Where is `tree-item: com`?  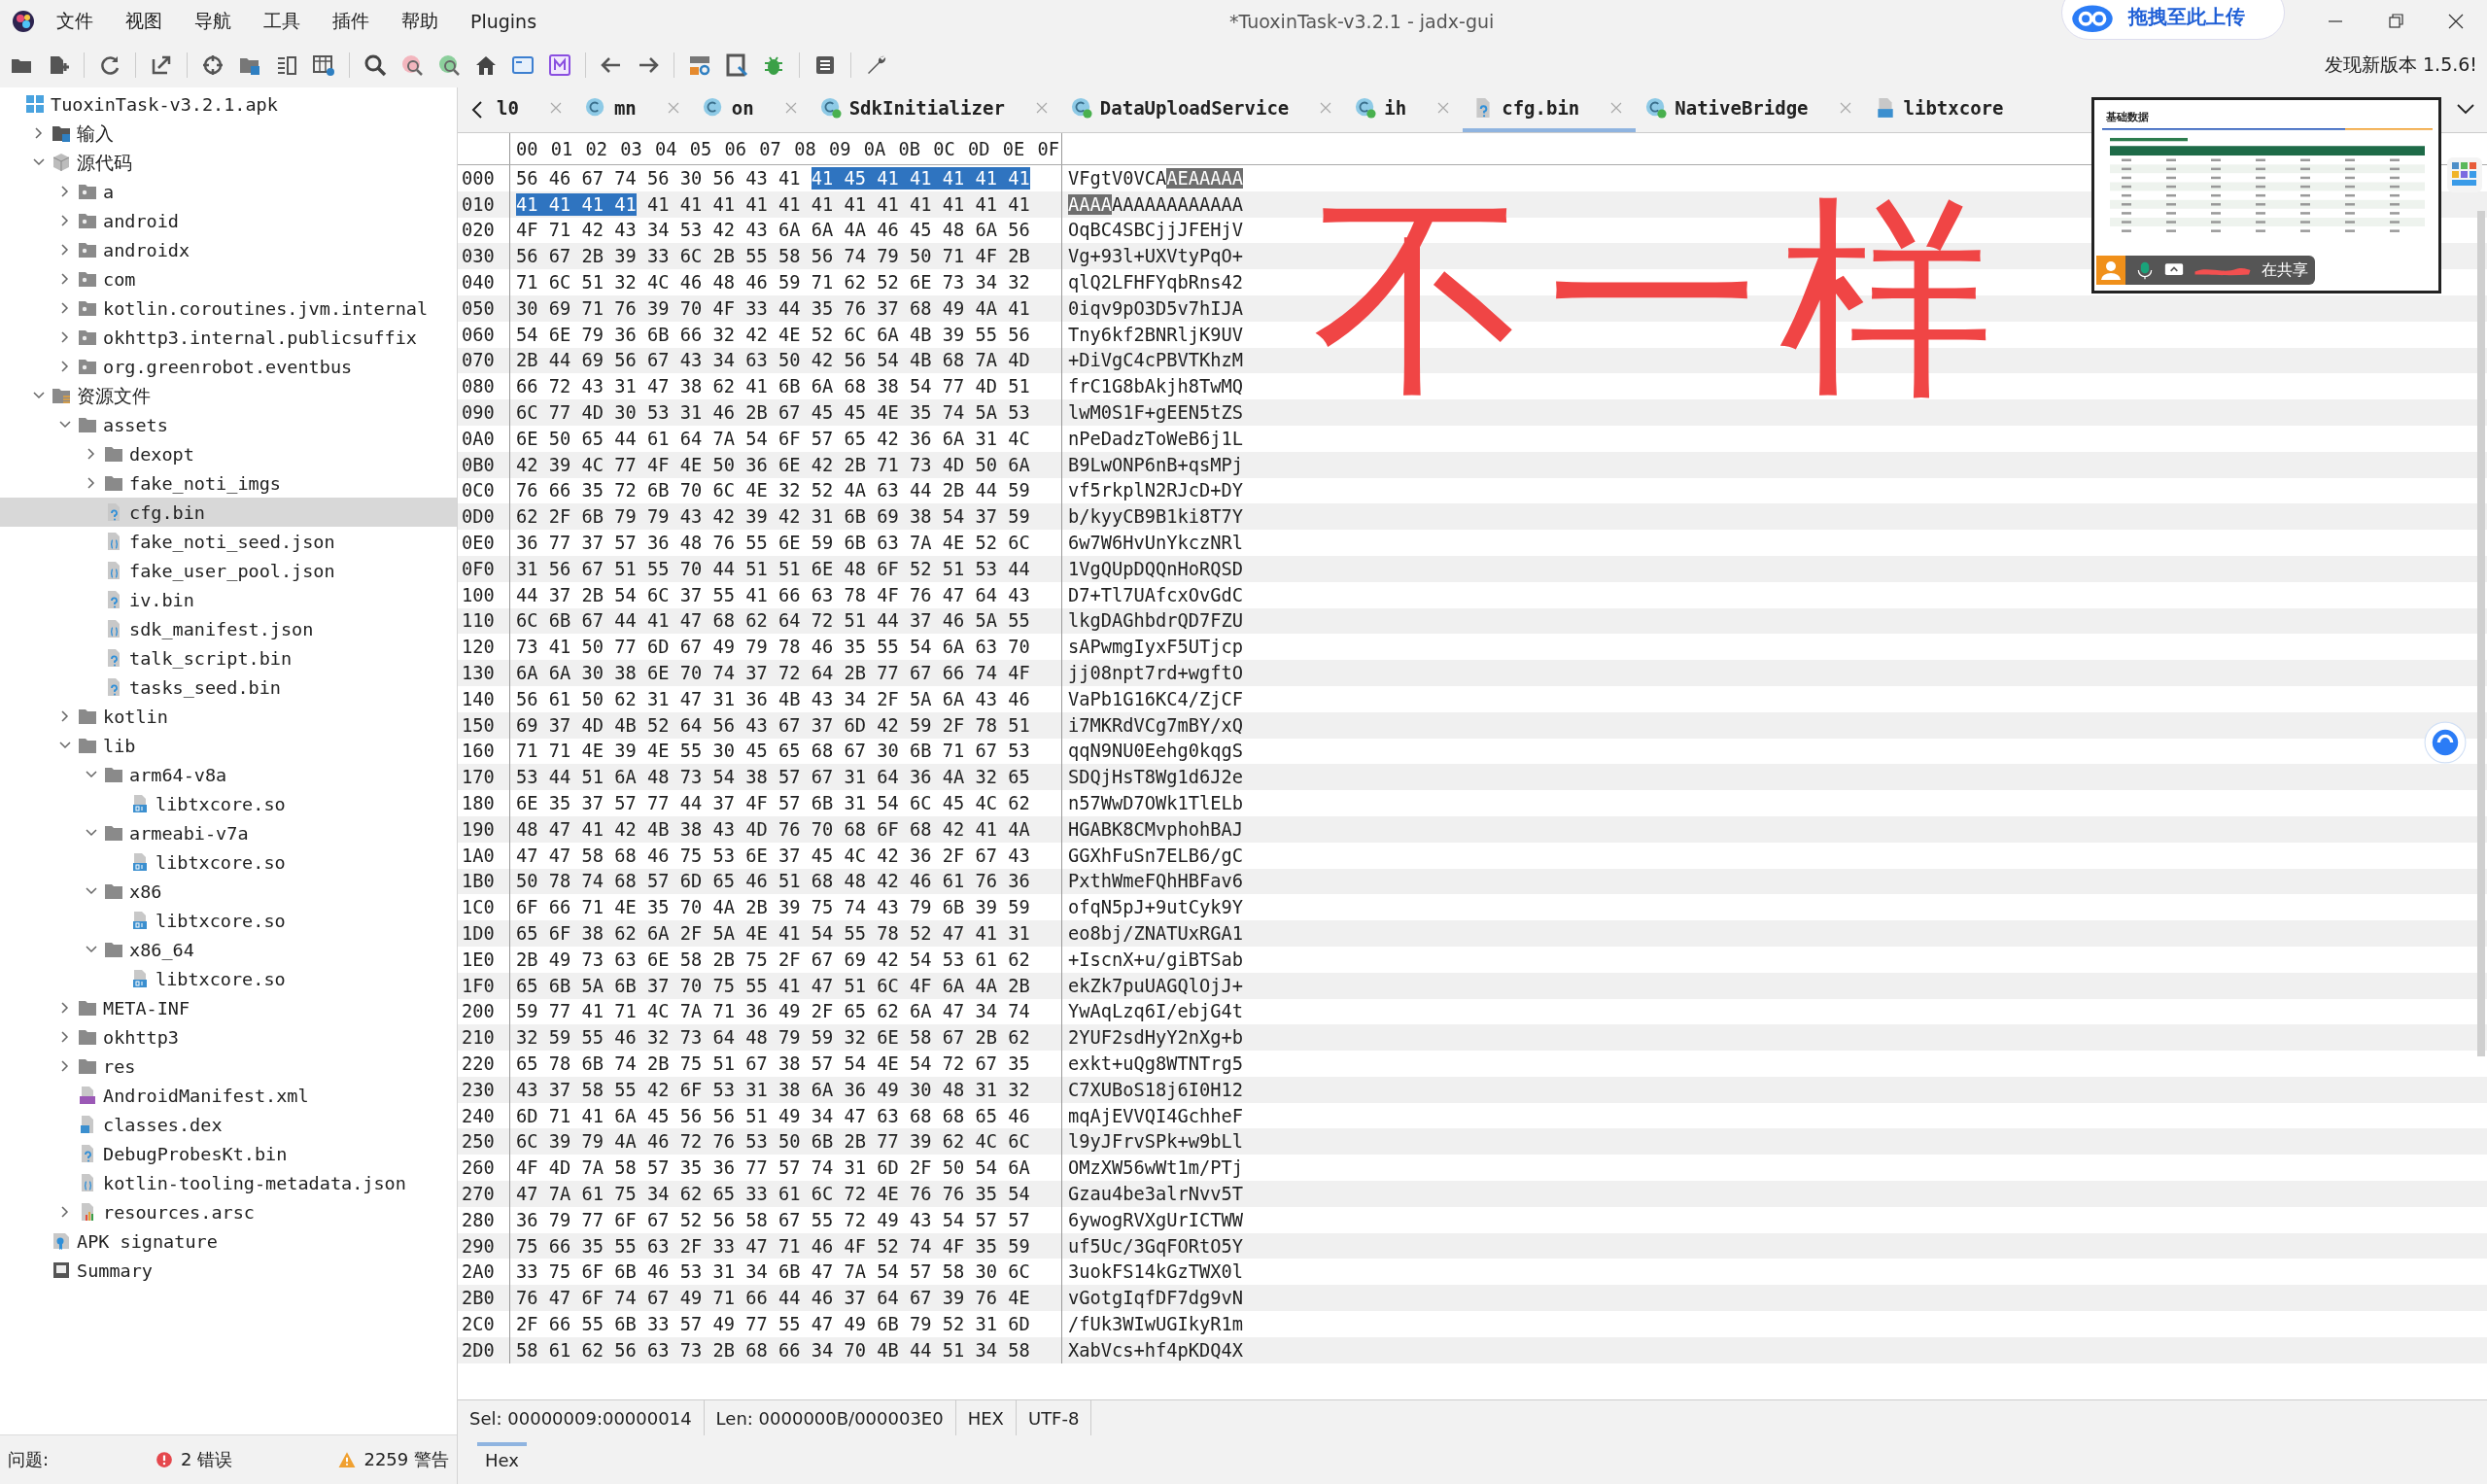
tree-item: com is located at coordinates (229, 278).